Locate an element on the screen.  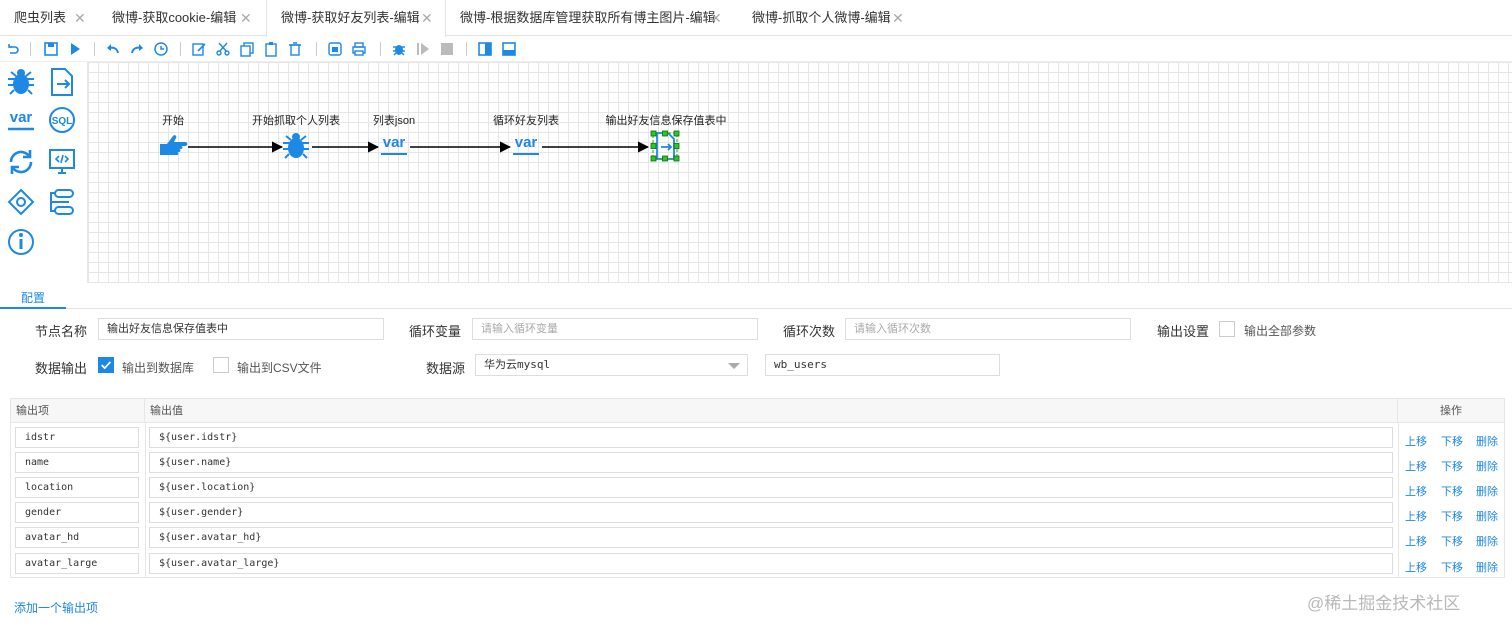
output-key-input: idstr is located at coordinates (77, 437).